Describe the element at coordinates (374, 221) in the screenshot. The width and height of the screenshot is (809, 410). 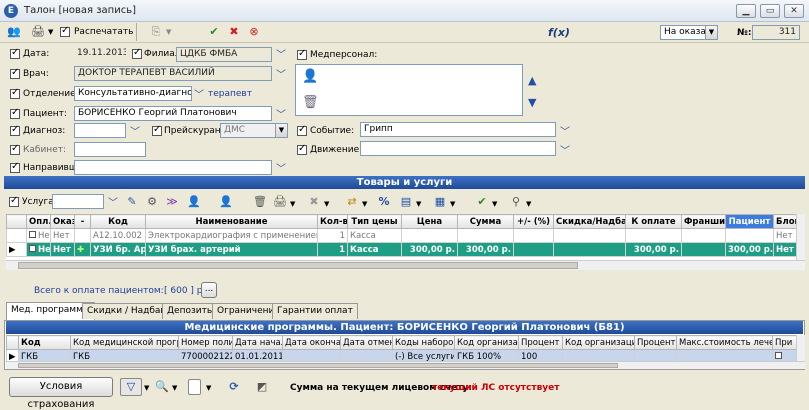
I see `col-header: Тип цены` at that location.